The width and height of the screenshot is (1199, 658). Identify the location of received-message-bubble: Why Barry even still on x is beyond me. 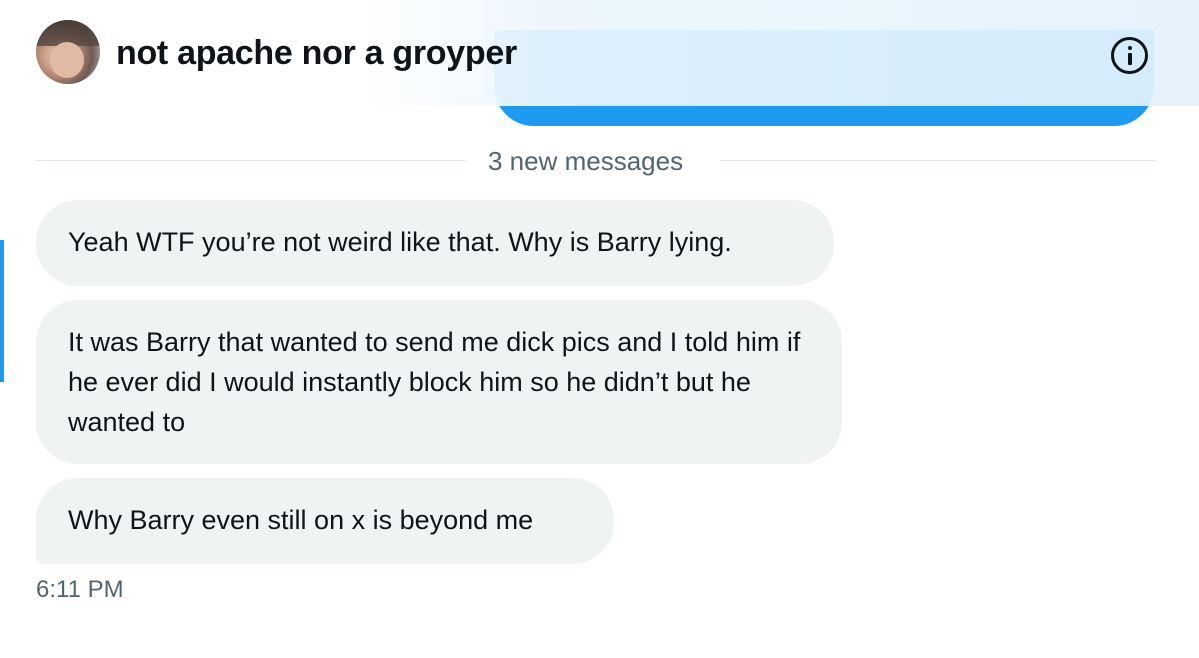
(325, 521).